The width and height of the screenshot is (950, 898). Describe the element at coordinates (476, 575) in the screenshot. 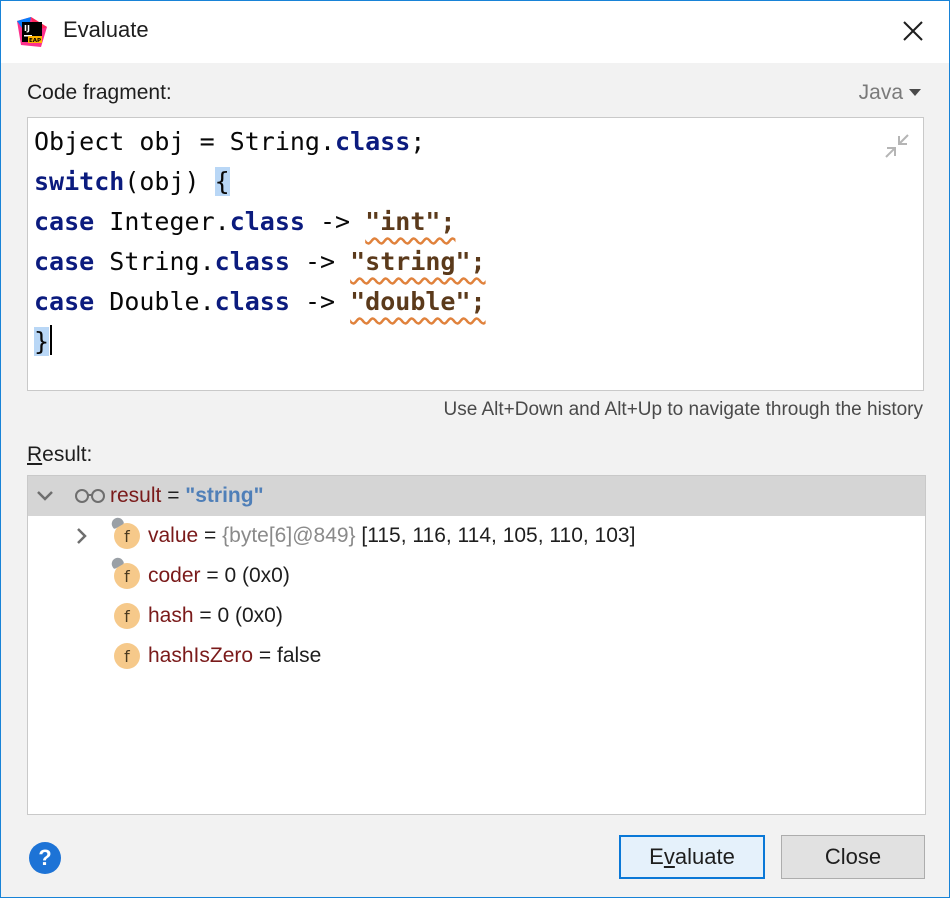

I see `tree-row-field: f coder = 0 (0x0)` at that location.